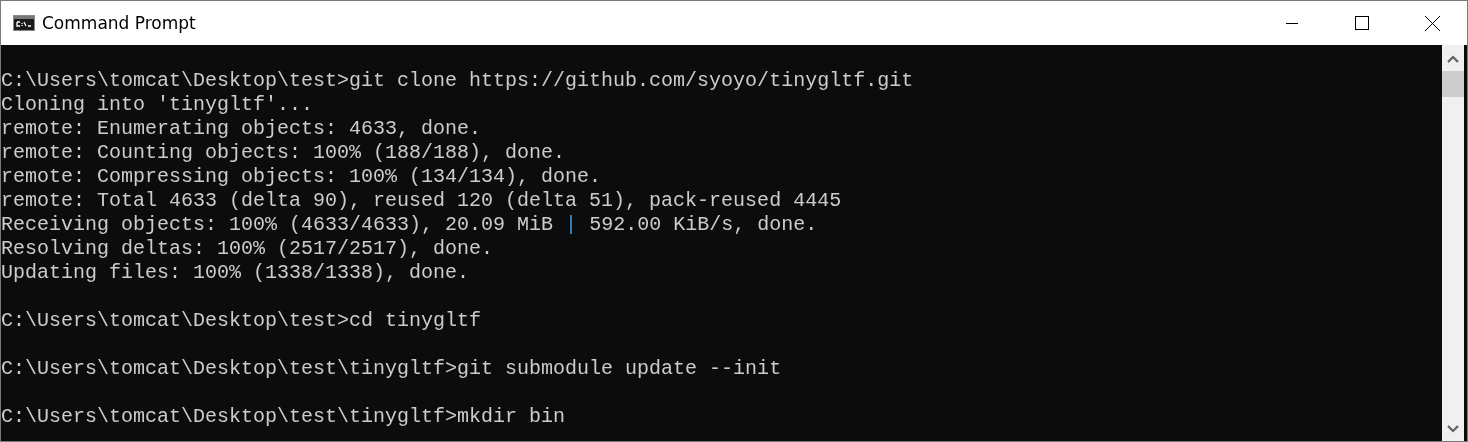 The image size is (1468, 442). I want to click on console-line: 592.00 KiB/s, done., so click(703, 224).